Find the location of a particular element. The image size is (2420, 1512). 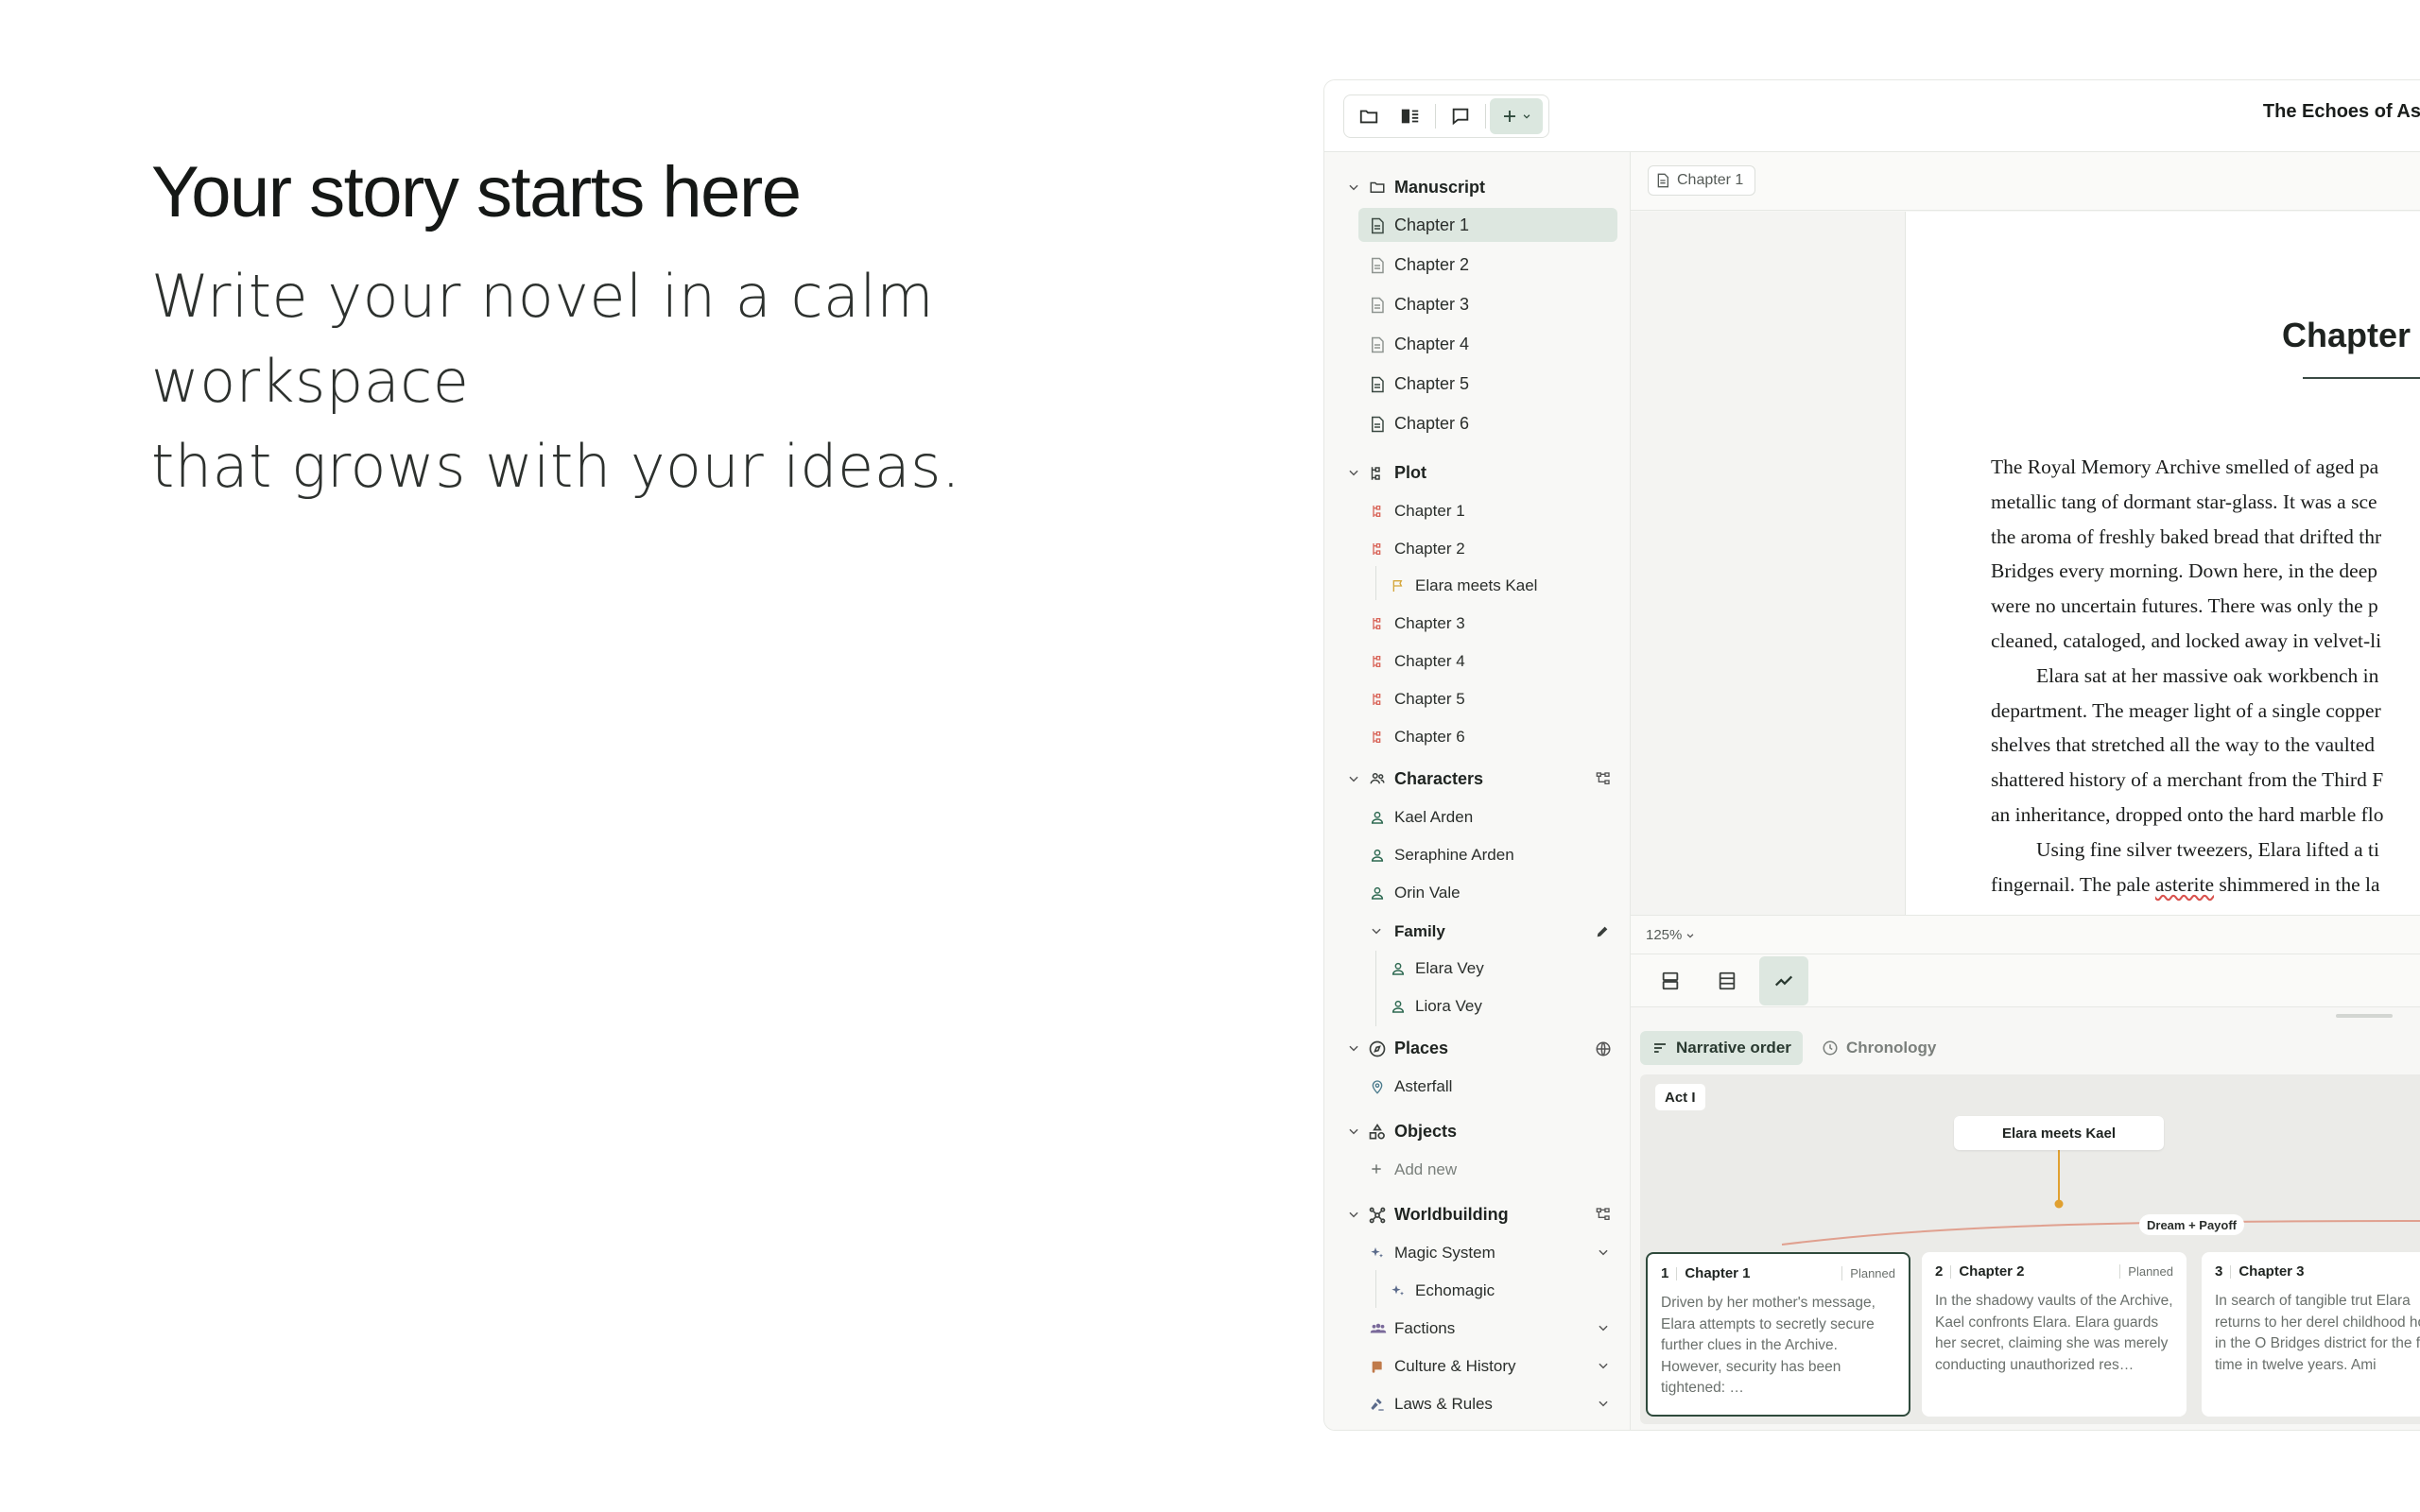

sidebar-item-label: Factions is located at coordinates (1425, 1328).